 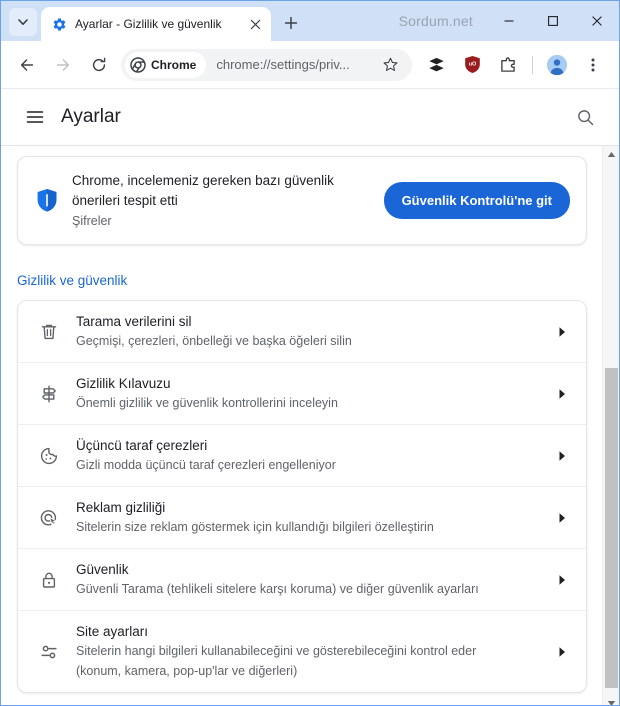 I want to click on ublock-origin-icon: uO, so click(x=472, y=65).